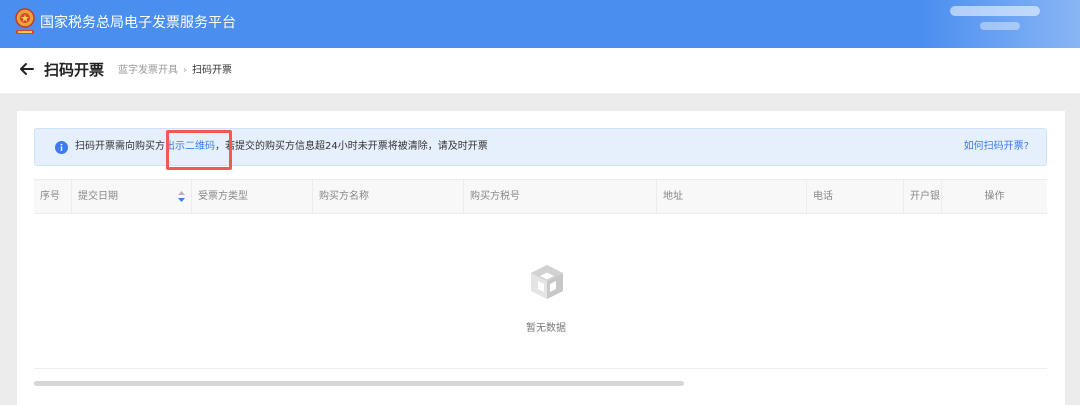 The width and height of the screenshot is (1080, 405). I want to click on notice-text-after: ，若提交的购买方信息超24小时未开票将被清除，请及时开票, so click(351, 146).